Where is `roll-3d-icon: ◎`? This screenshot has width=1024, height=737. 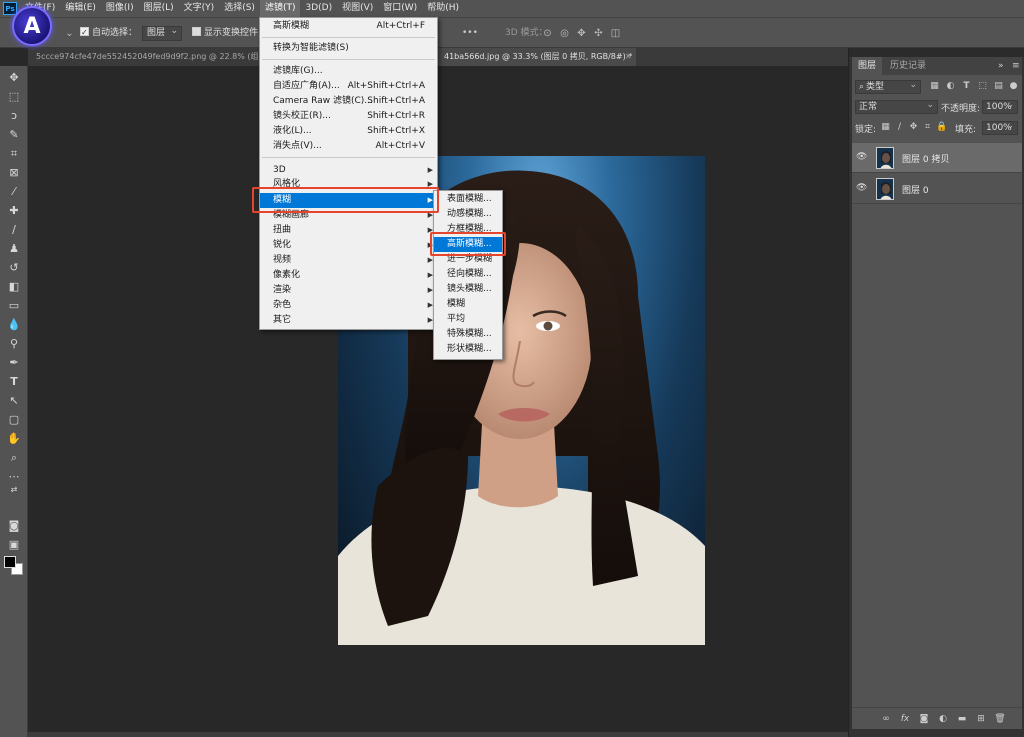
roll-3d-icon: ◎ is located at coordinates (564, 33).